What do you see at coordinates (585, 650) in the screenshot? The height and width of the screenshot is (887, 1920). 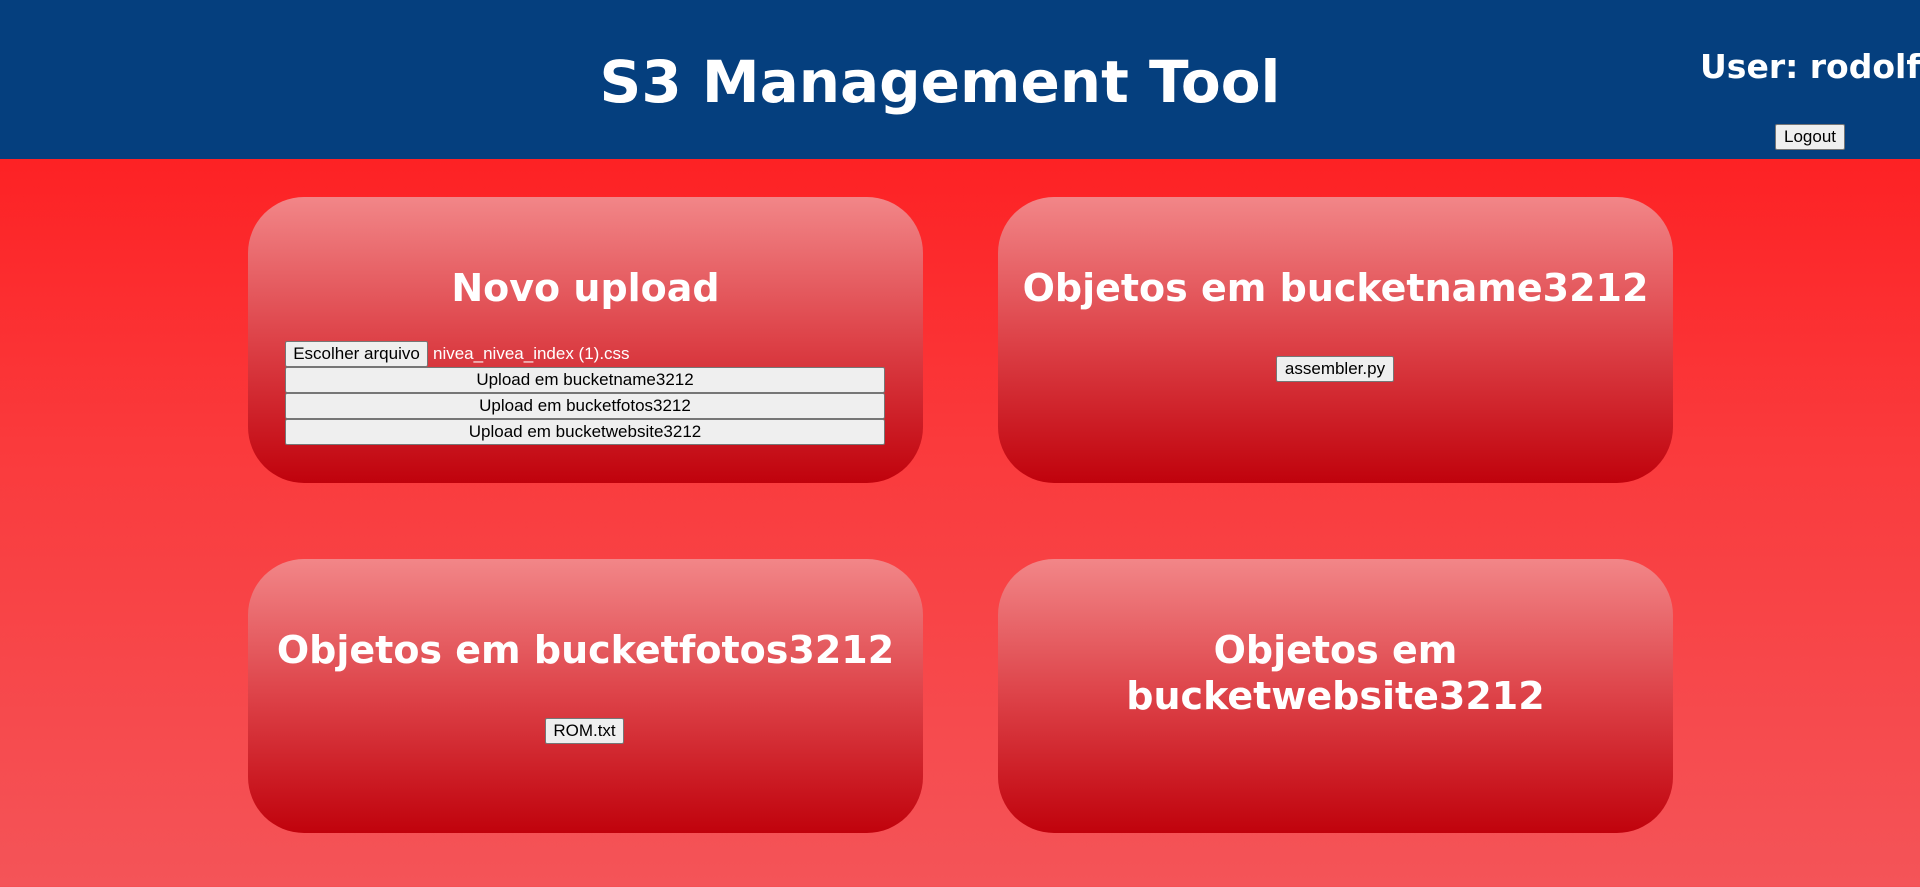 I see `bucket-card-title: Objetos em bucketfotos3212` at bounding box center [585, 650].